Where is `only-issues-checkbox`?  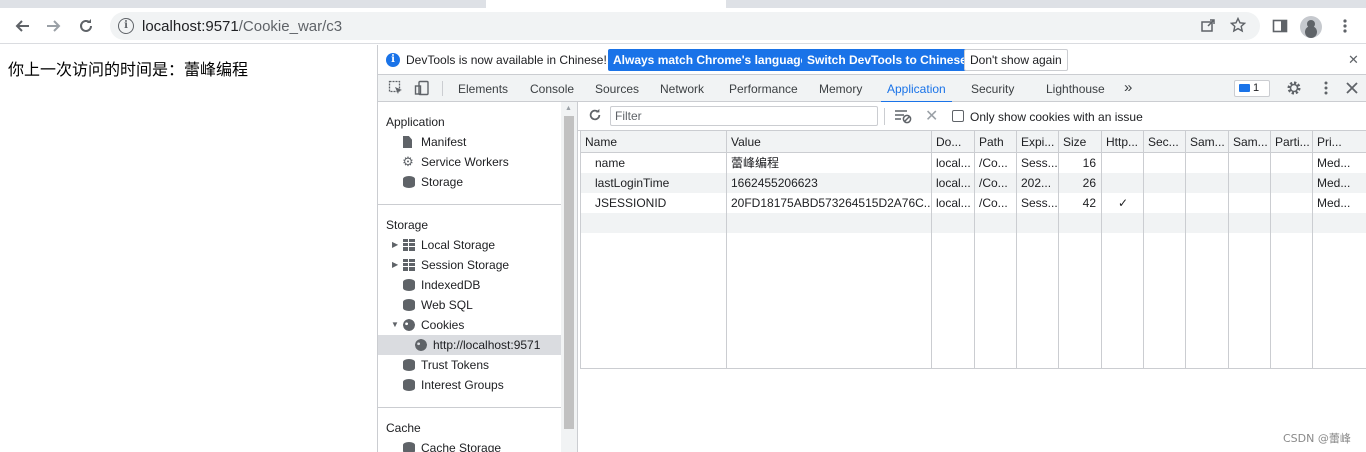
only-issues-checkbox is located at coordinates (958, 116).